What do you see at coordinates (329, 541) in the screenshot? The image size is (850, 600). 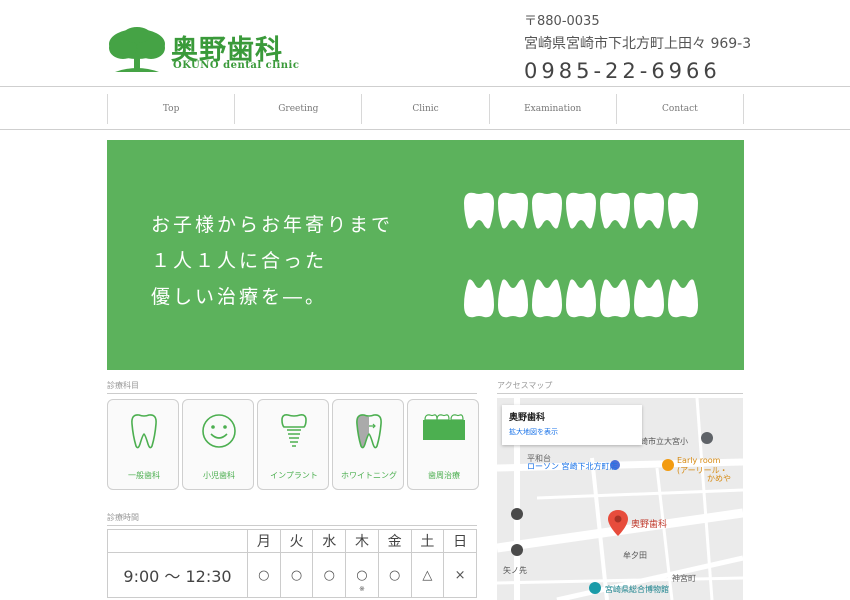 I see `day-wed: 水` at bounding box center [329, 541].